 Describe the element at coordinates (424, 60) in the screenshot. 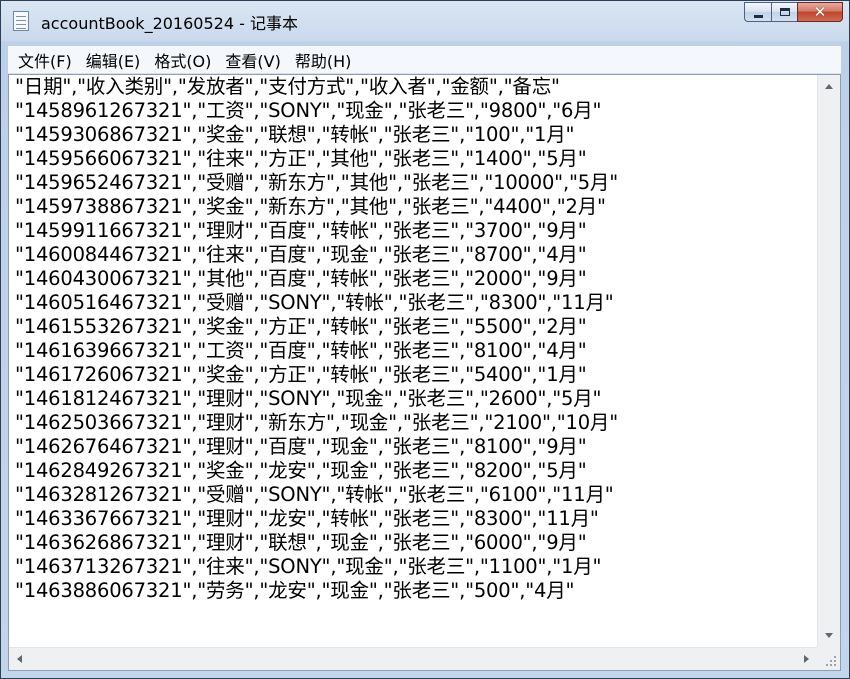

I see `menu-bar: 文件(F) 编辑(E) 格式(O) 查看(V) 帮助(H)` at that location.